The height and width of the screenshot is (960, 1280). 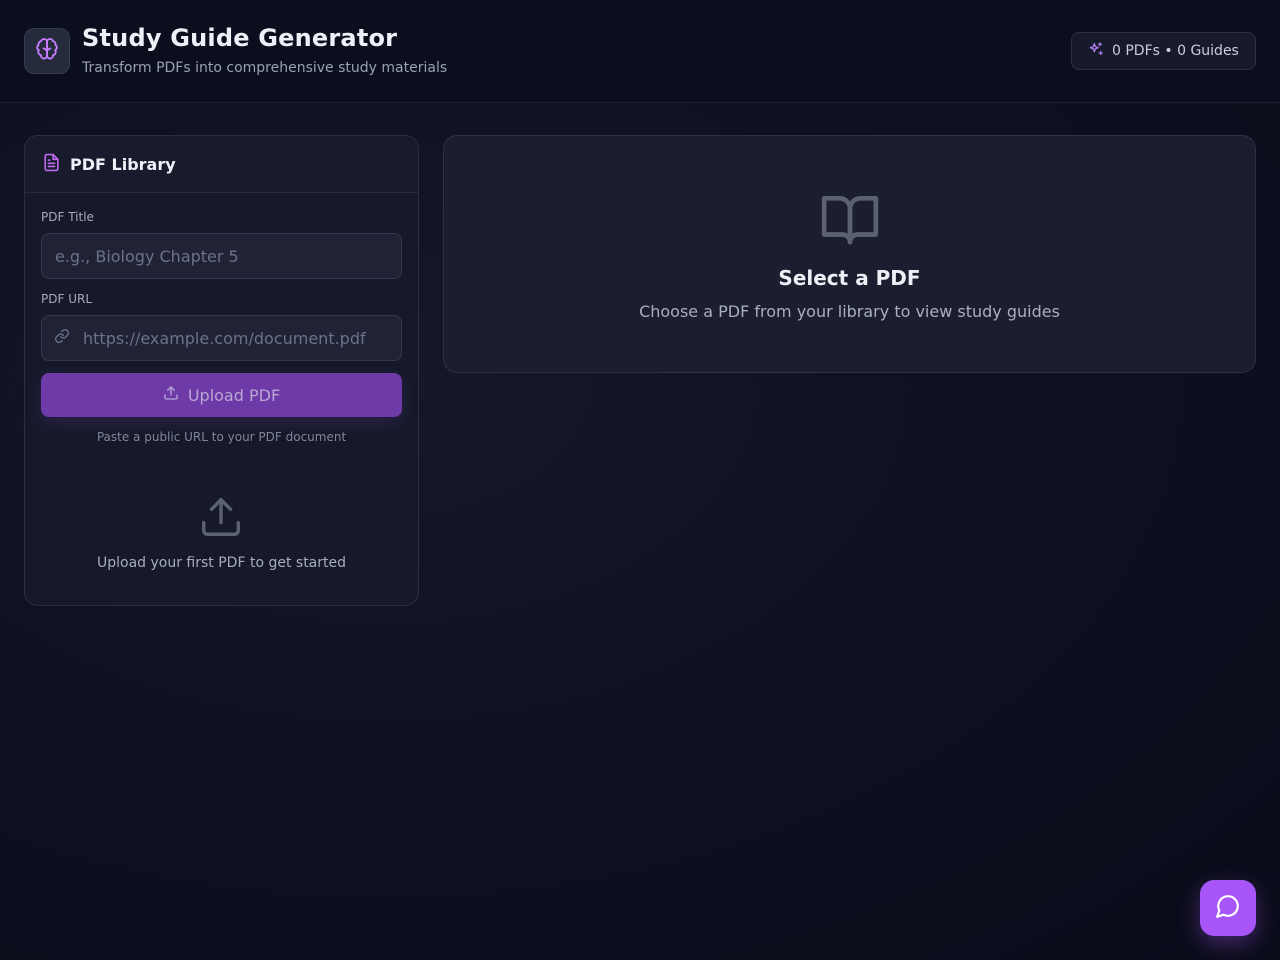 I want to click on message-circle-icon, so click(x=1228, y=908).